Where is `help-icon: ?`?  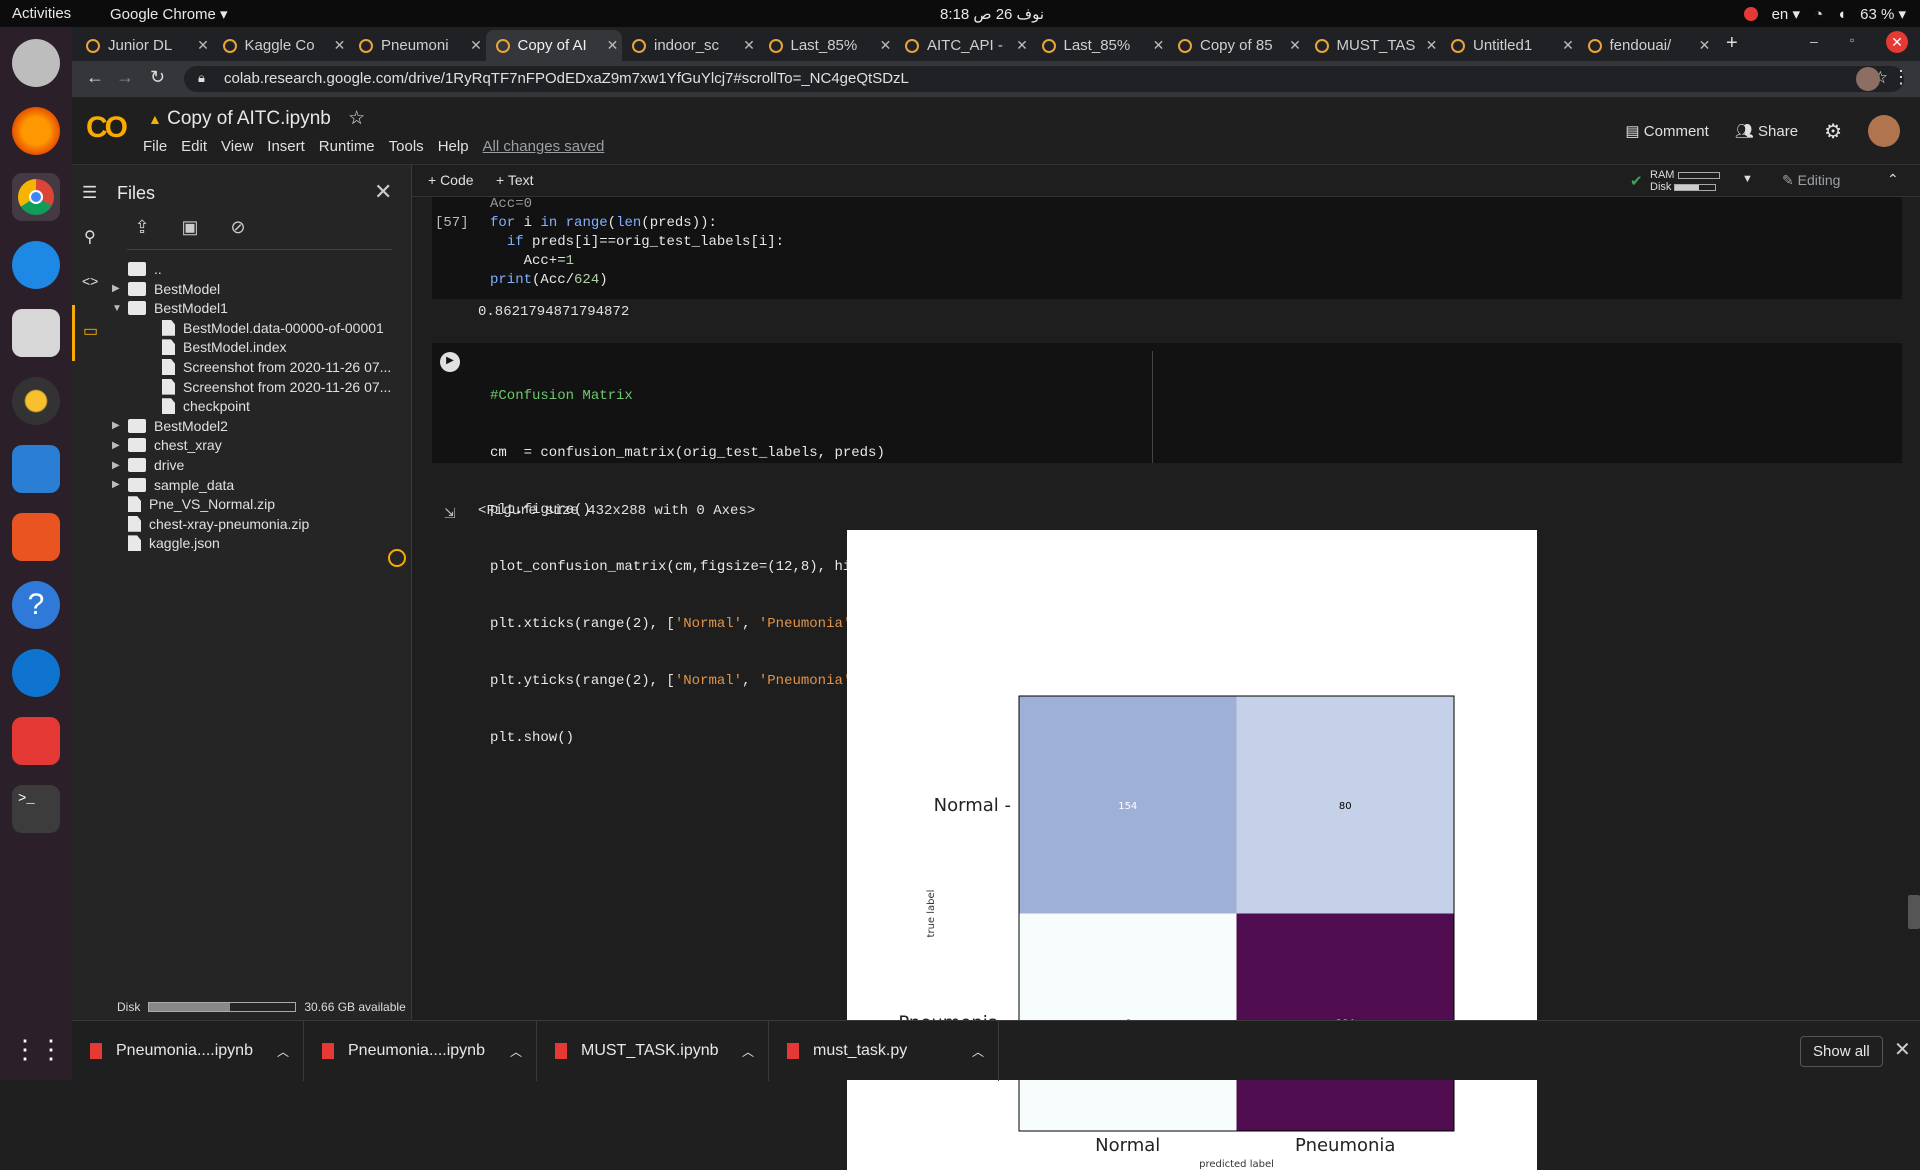 help-icon: ? is located at coordinates (36, 605).